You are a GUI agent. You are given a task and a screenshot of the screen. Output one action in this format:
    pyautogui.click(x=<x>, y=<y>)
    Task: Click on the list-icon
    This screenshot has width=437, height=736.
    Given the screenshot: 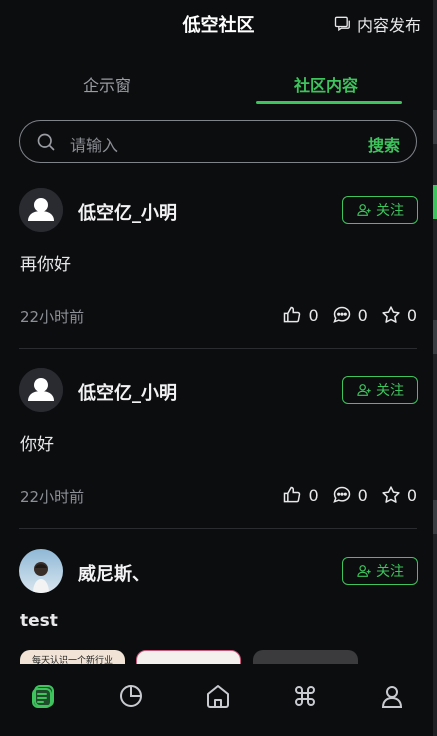 What is the action you would take?
    pyautogui.click(x=43, y=696)
    